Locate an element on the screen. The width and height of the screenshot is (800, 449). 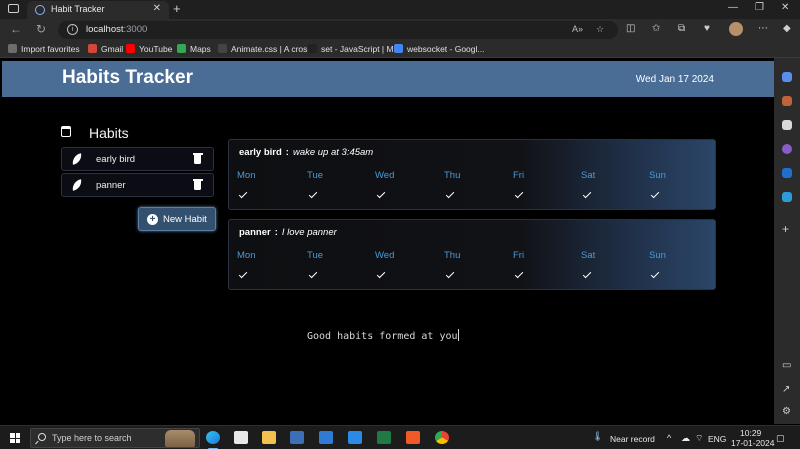
search-highlight-image is located at coordinates (180, 438).